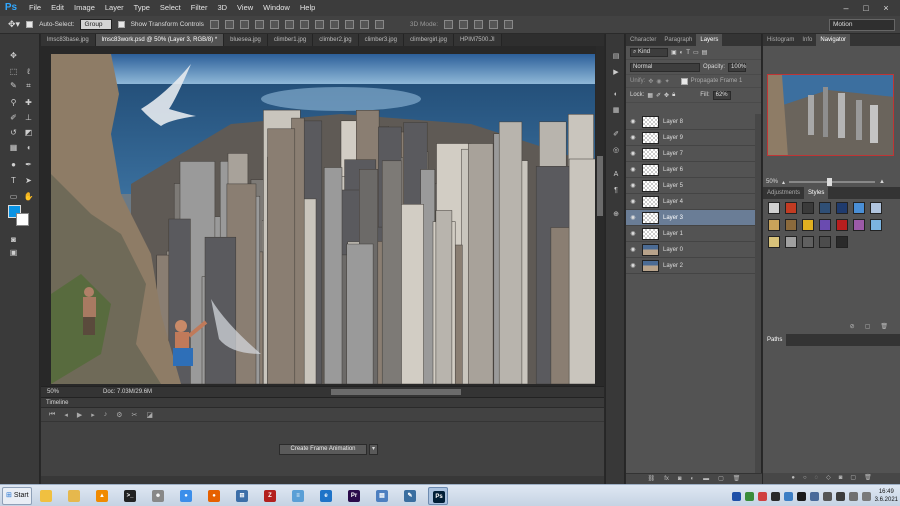  What do you see at coordinates (691, 234) in the screenshot?
I see `layer-row: ◉ Layer 1` at bounding box center [691, 234].